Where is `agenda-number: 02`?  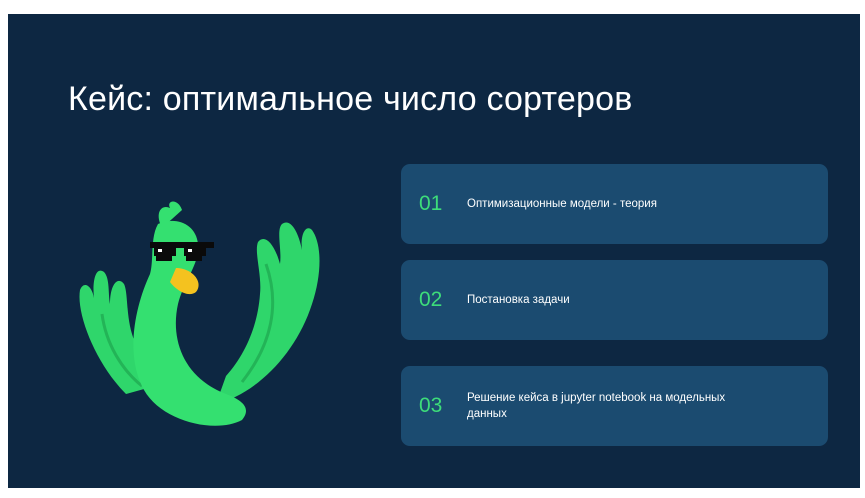 agenda-number: 02 is located at coordinates (431, 299).